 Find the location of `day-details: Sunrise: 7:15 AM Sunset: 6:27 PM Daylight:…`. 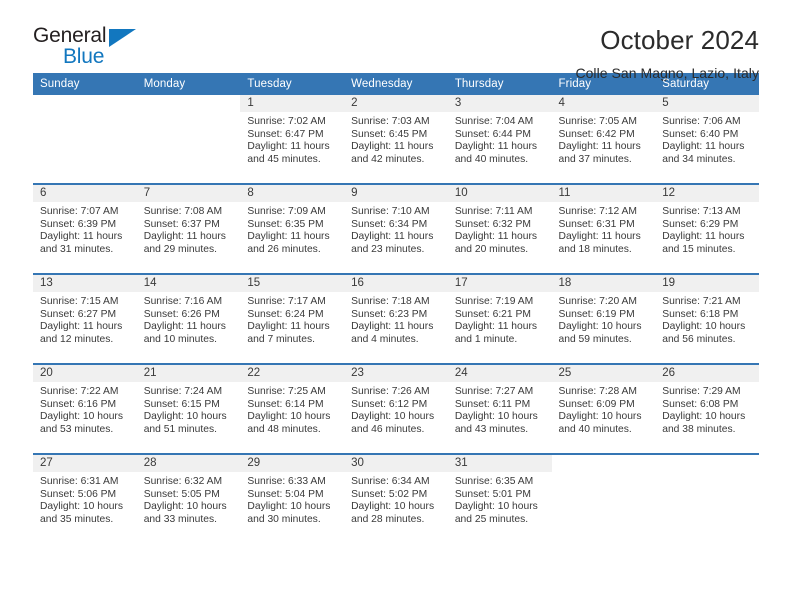

day-details: Sunrise: 7:15 AM Sunset: 6:27 PM Daylight:… is located at coordinates (85, 319).